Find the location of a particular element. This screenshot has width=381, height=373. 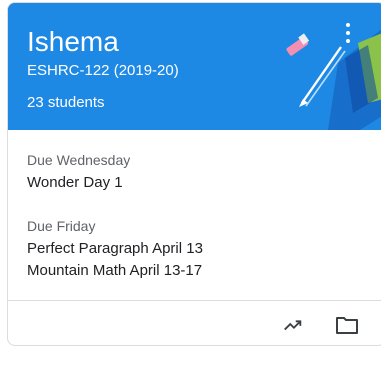

assignment-link: Wonder Day 1 is located at coordinates (78, 183).